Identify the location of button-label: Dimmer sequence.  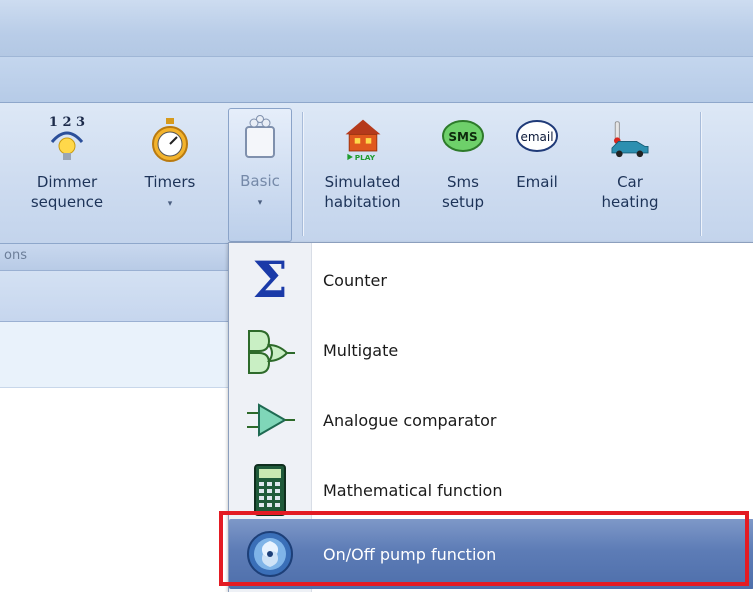
(67, 192).